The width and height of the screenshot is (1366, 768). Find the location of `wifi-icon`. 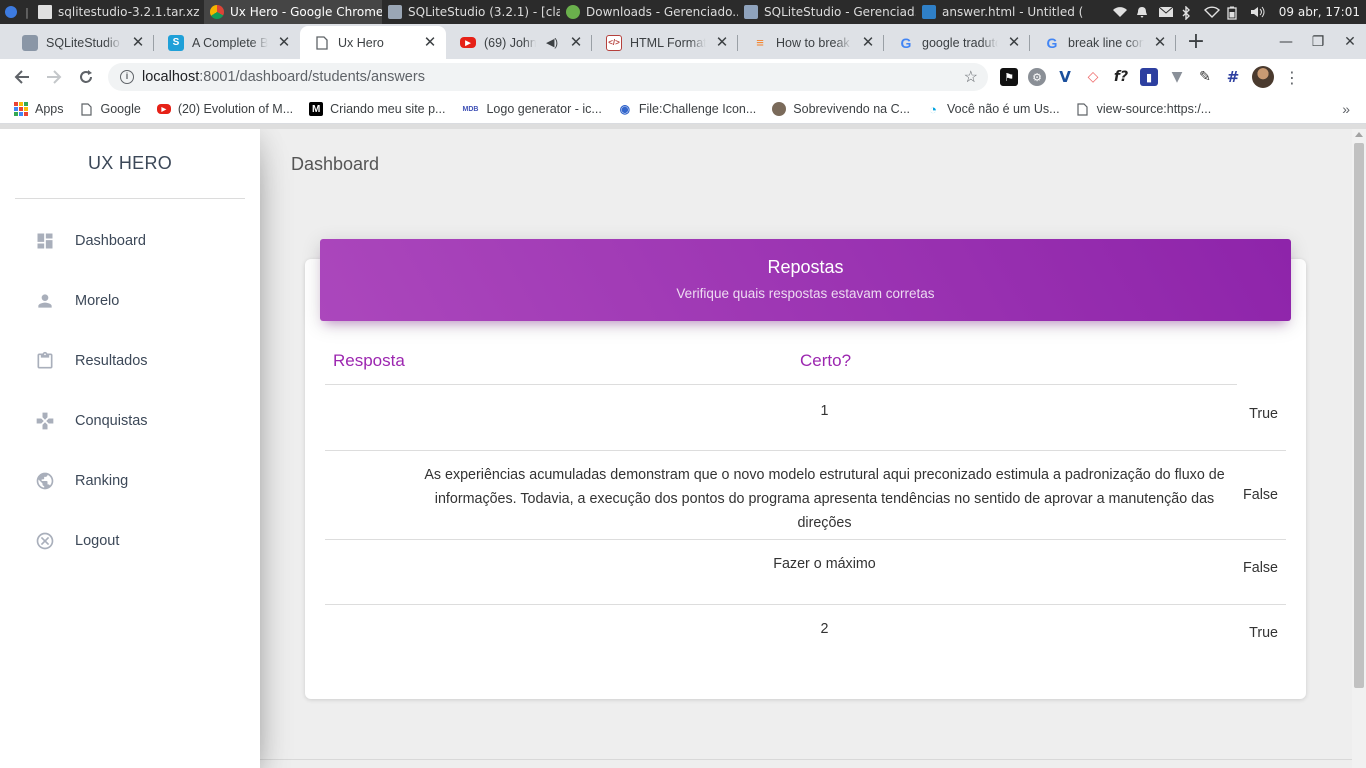

wifi-icon is located at coordinates (1119, 12).